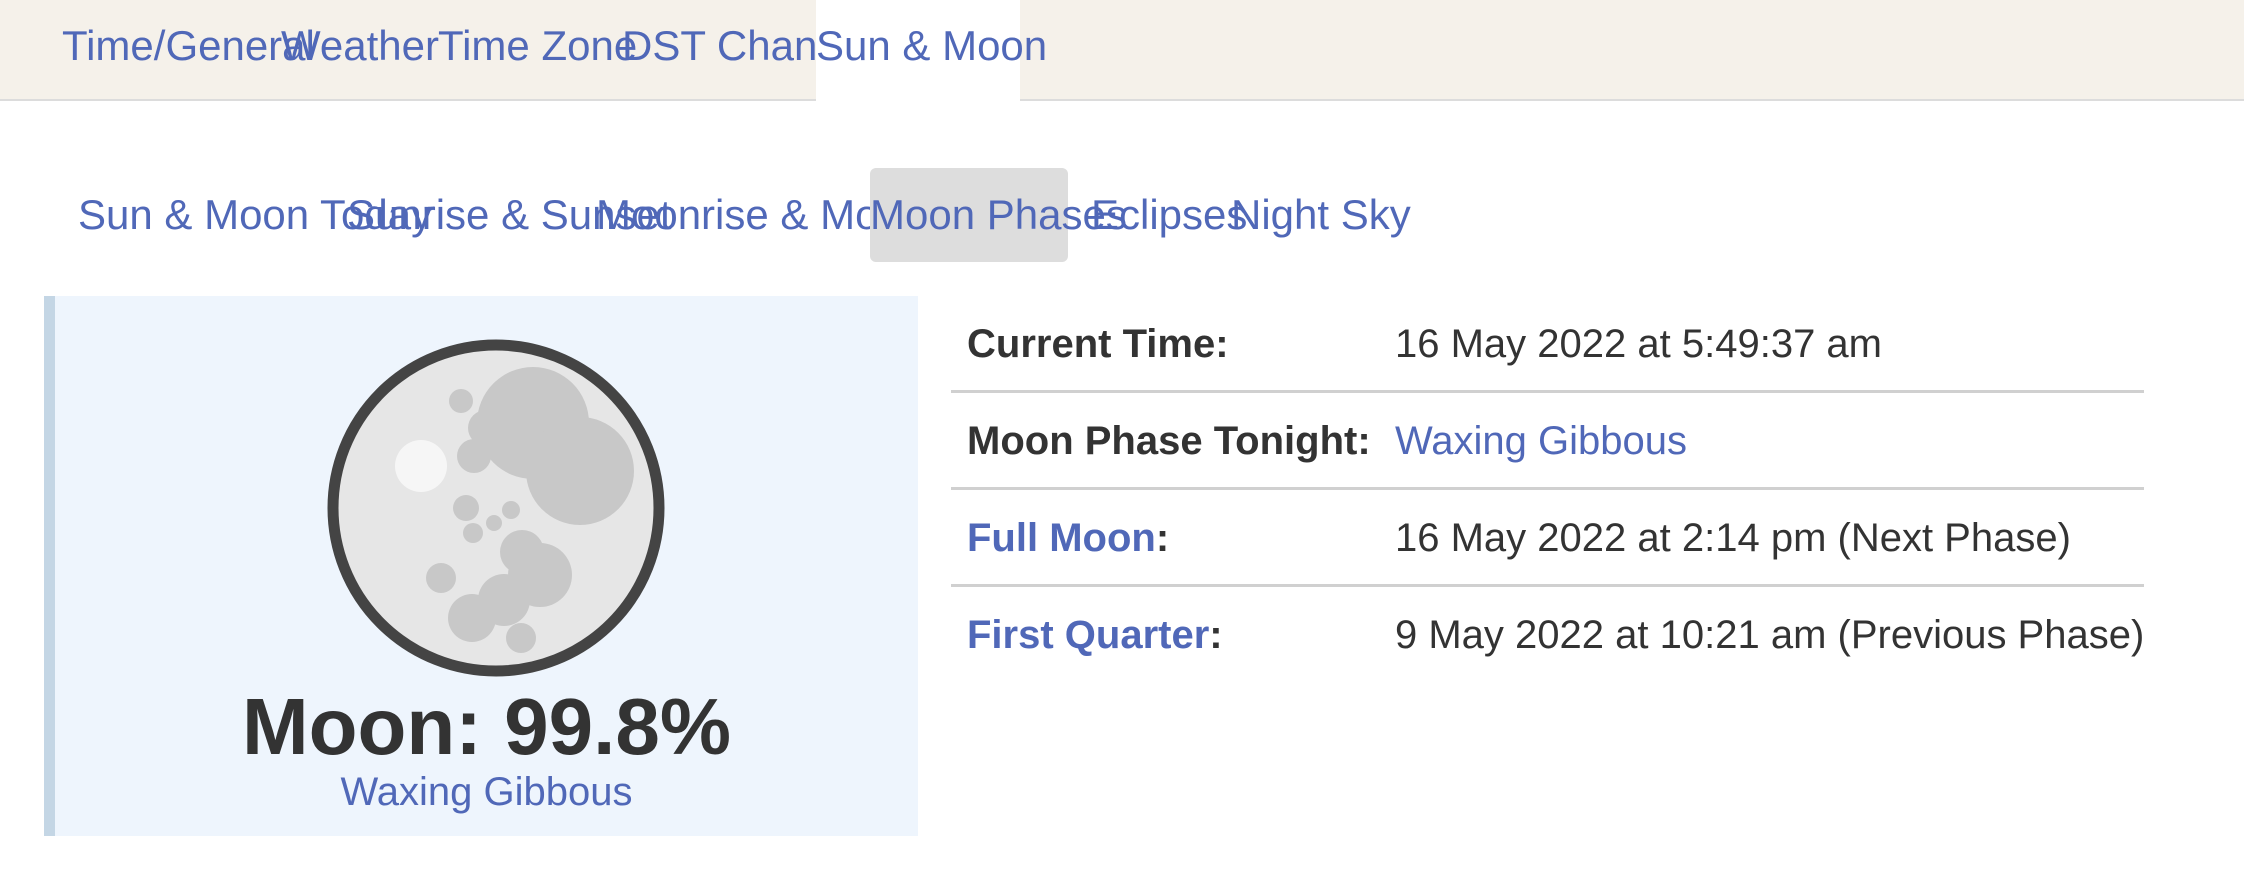 This screenshot has height=873, width=2244. I want to click on subnav-night-sky: Night Sky, so click(1321, 215).